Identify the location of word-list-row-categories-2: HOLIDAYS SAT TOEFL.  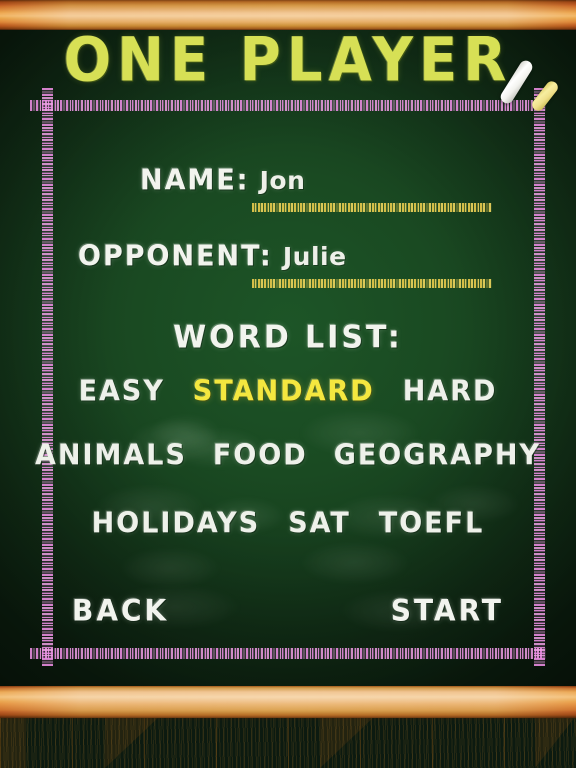
(288, 523).